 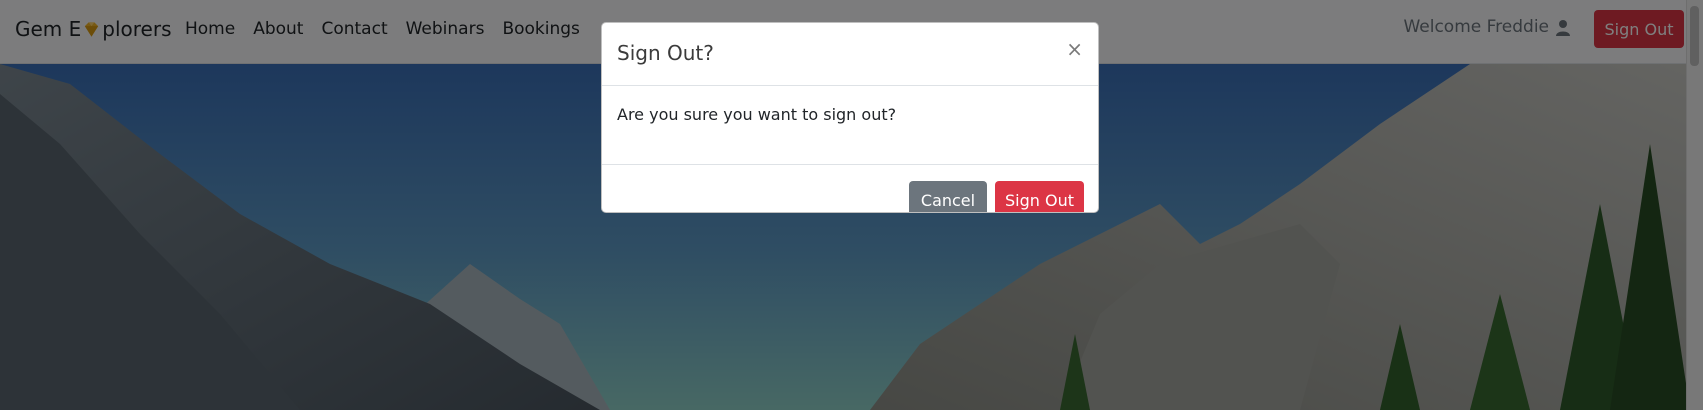 What do you see at coordinates (757, 114) in the screenshot?
I see `modal-message: Are you sure you want to sign out?` at bounding box center [757, 114].